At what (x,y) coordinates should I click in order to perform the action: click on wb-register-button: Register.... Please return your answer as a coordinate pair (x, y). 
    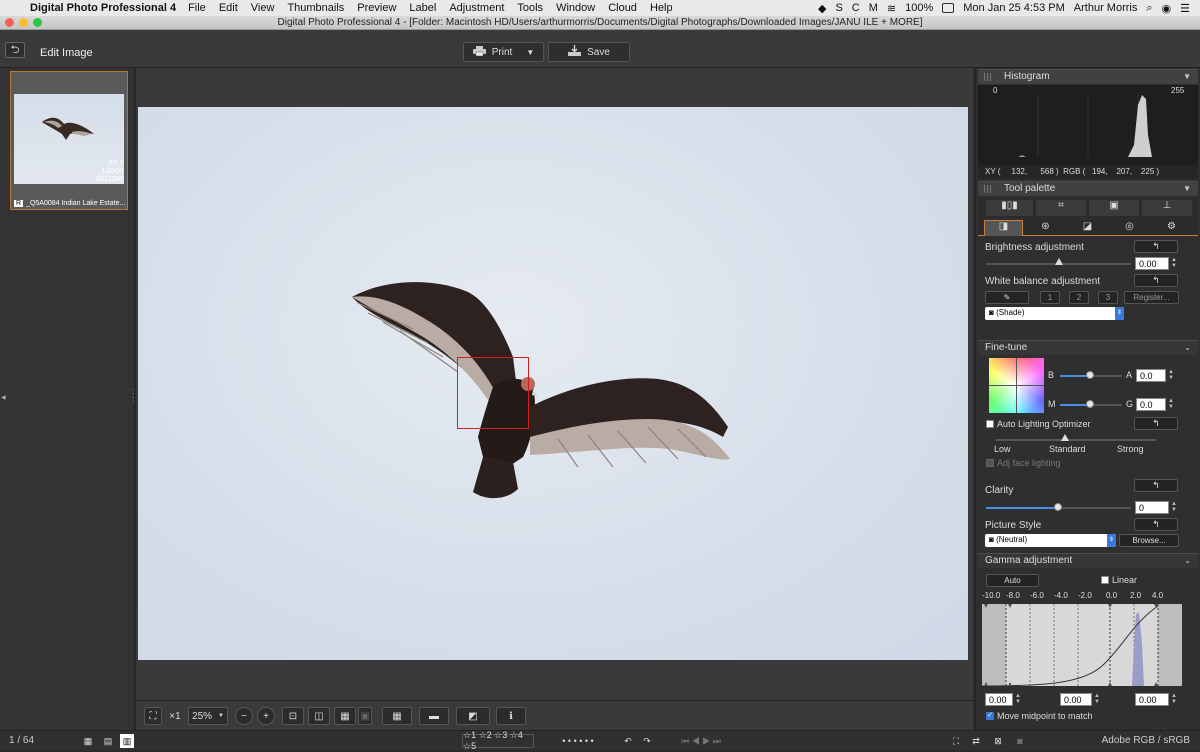
    Looking at the image, I should click on (1151, 297).